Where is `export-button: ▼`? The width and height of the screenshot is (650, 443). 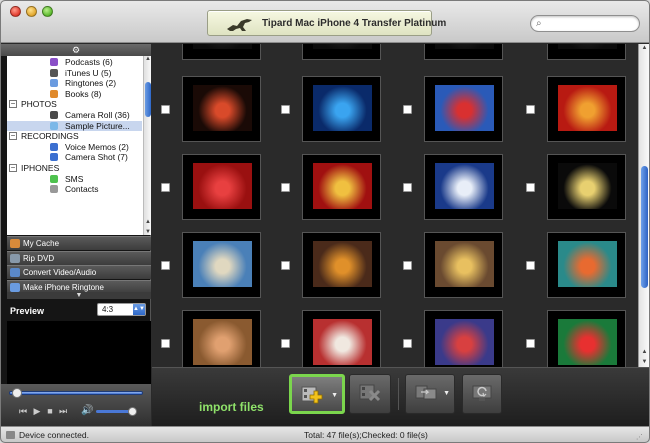
export-button: ▼ is located at coordinates (430, 394).